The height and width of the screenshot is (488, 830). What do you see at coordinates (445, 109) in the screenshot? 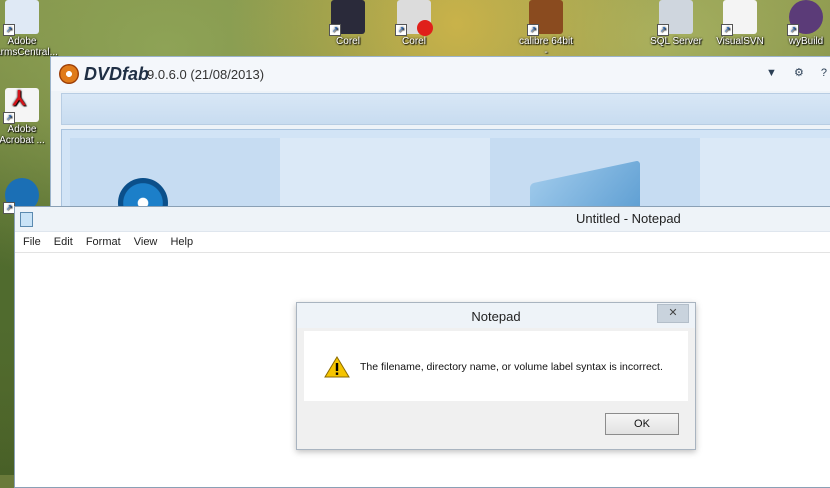
I see `dvdfab-toolbar` at bounding box center [445, 109].